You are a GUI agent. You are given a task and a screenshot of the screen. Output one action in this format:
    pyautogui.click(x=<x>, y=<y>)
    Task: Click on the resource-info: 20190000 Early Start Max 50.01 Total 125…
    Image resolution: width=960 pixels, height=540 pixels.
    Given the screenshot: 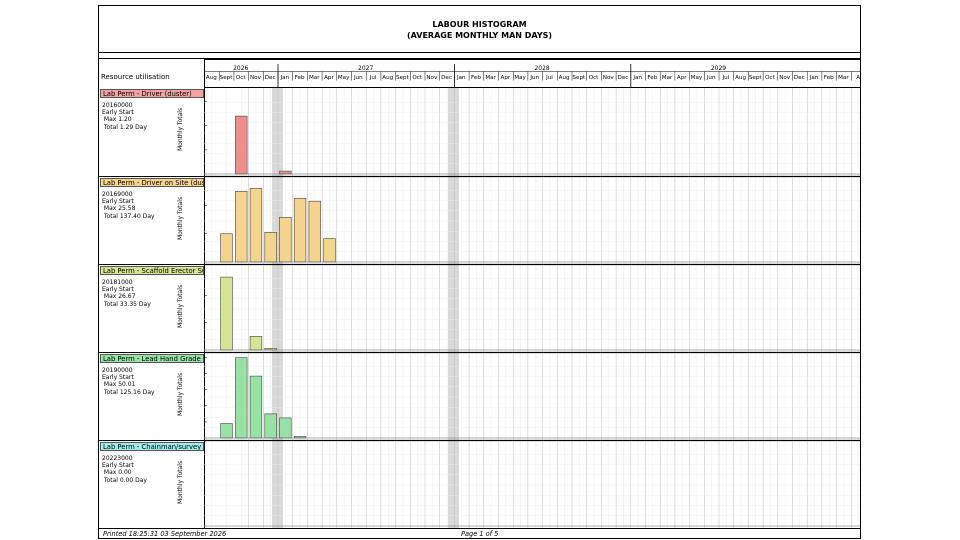 What is the action you would take?
    pyautogui.click(x=128, y=381)
    